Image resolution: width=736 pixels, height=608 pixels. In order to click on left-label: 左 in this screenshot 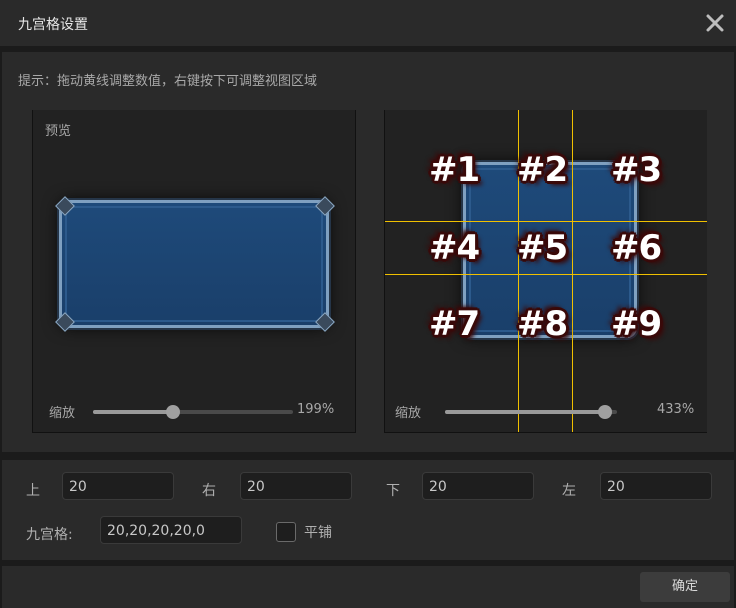, I will do `click(569, 491)`.